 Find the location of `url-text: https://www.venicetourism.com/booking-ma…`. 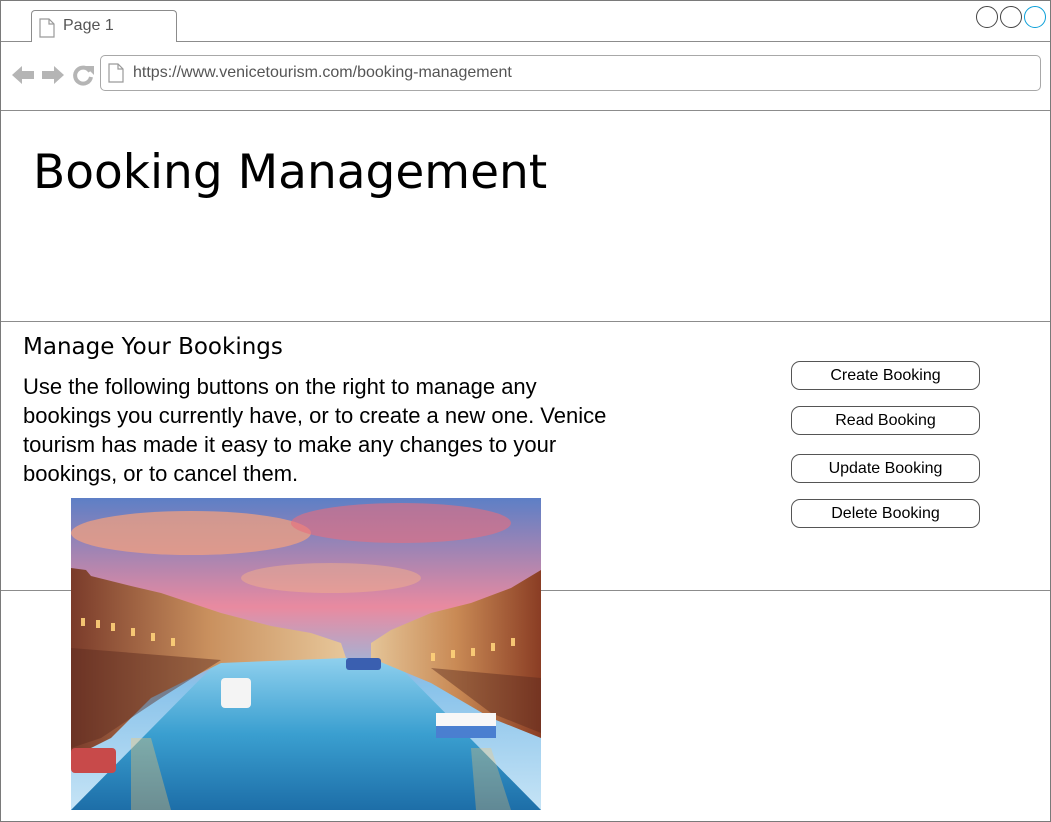

url-text: https://www.venicetourism.com/booking-ma… is located at coordinates (322, 73).